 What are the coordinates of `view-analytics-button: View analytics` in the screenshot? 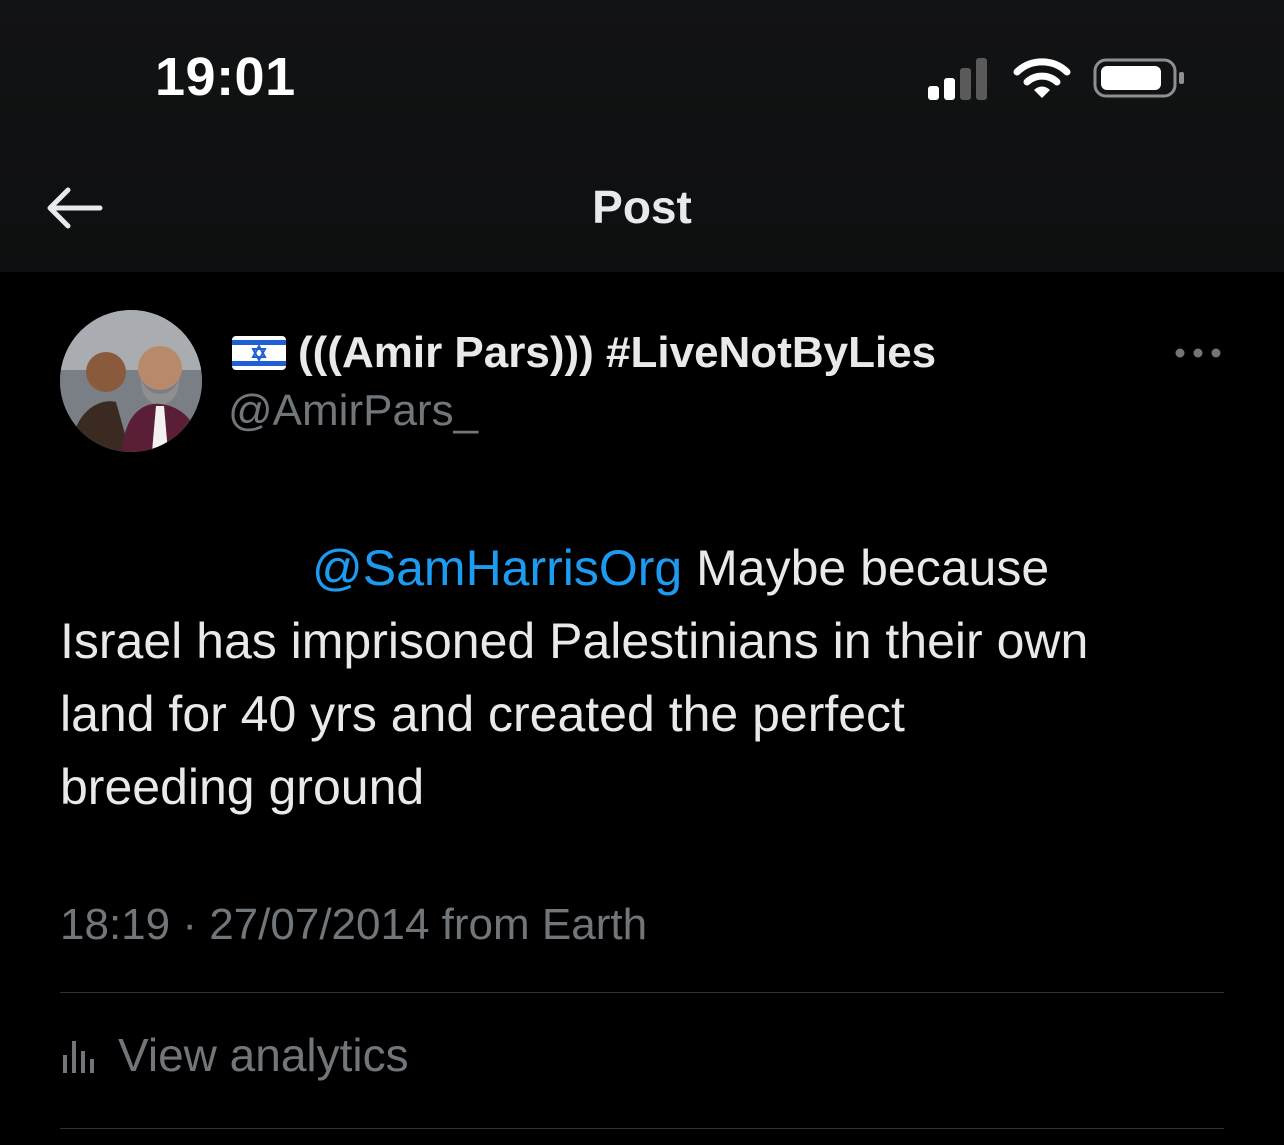 It's located at (234, 1055).